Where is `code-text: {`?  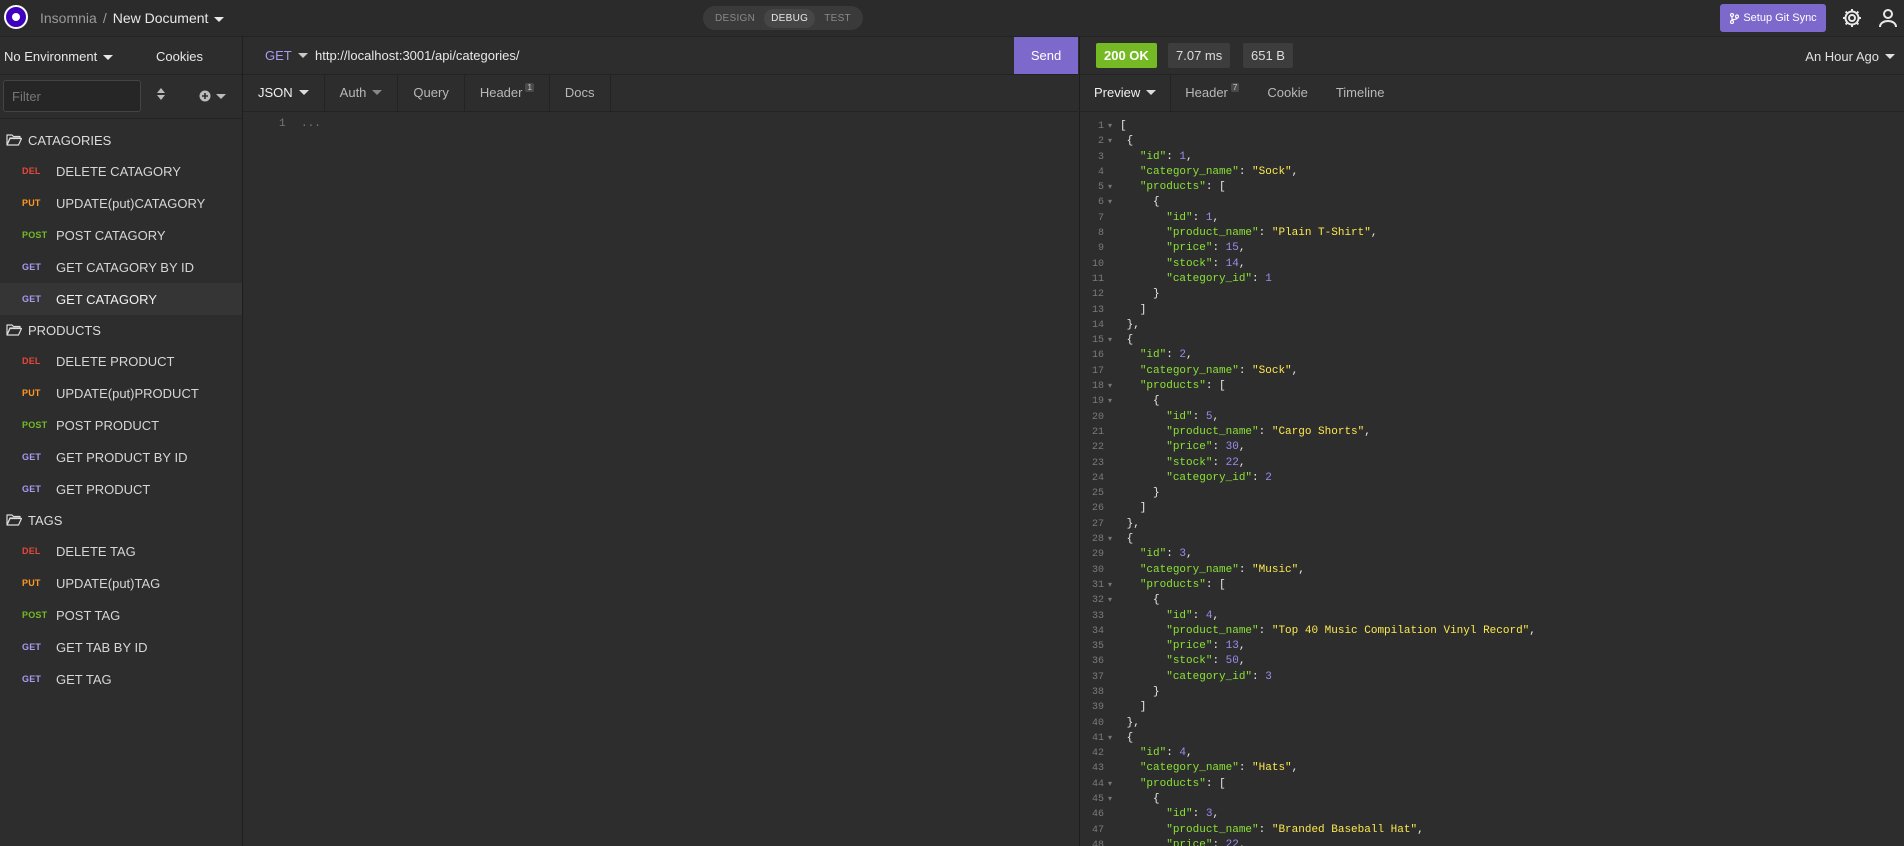
code-text: { is located at coordinates (1140, 799).